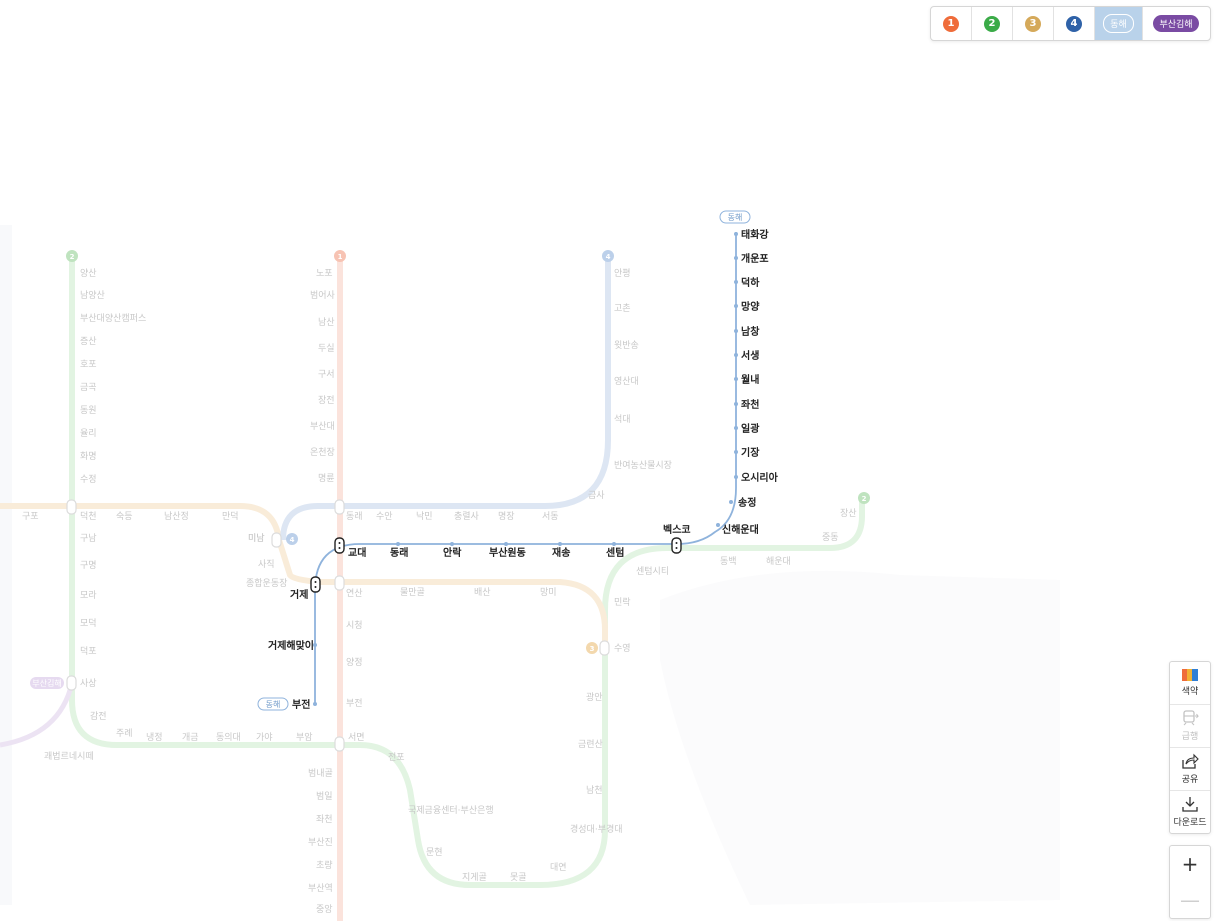  Describe the element at coordinates (451, 810) in the screenshot. I see `svg-text: 국제금융센터·부산은행` at that location.